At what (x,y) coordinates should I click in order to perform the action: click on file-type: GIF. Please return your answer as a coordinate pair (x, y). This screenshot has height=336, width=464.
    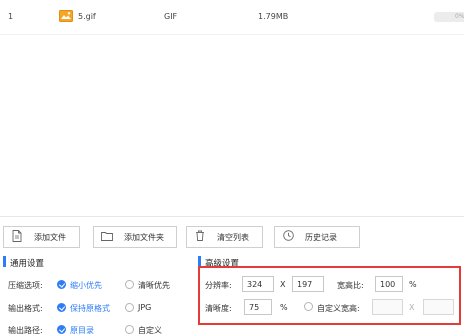
    Looking at the image, I should click on (171, 16).